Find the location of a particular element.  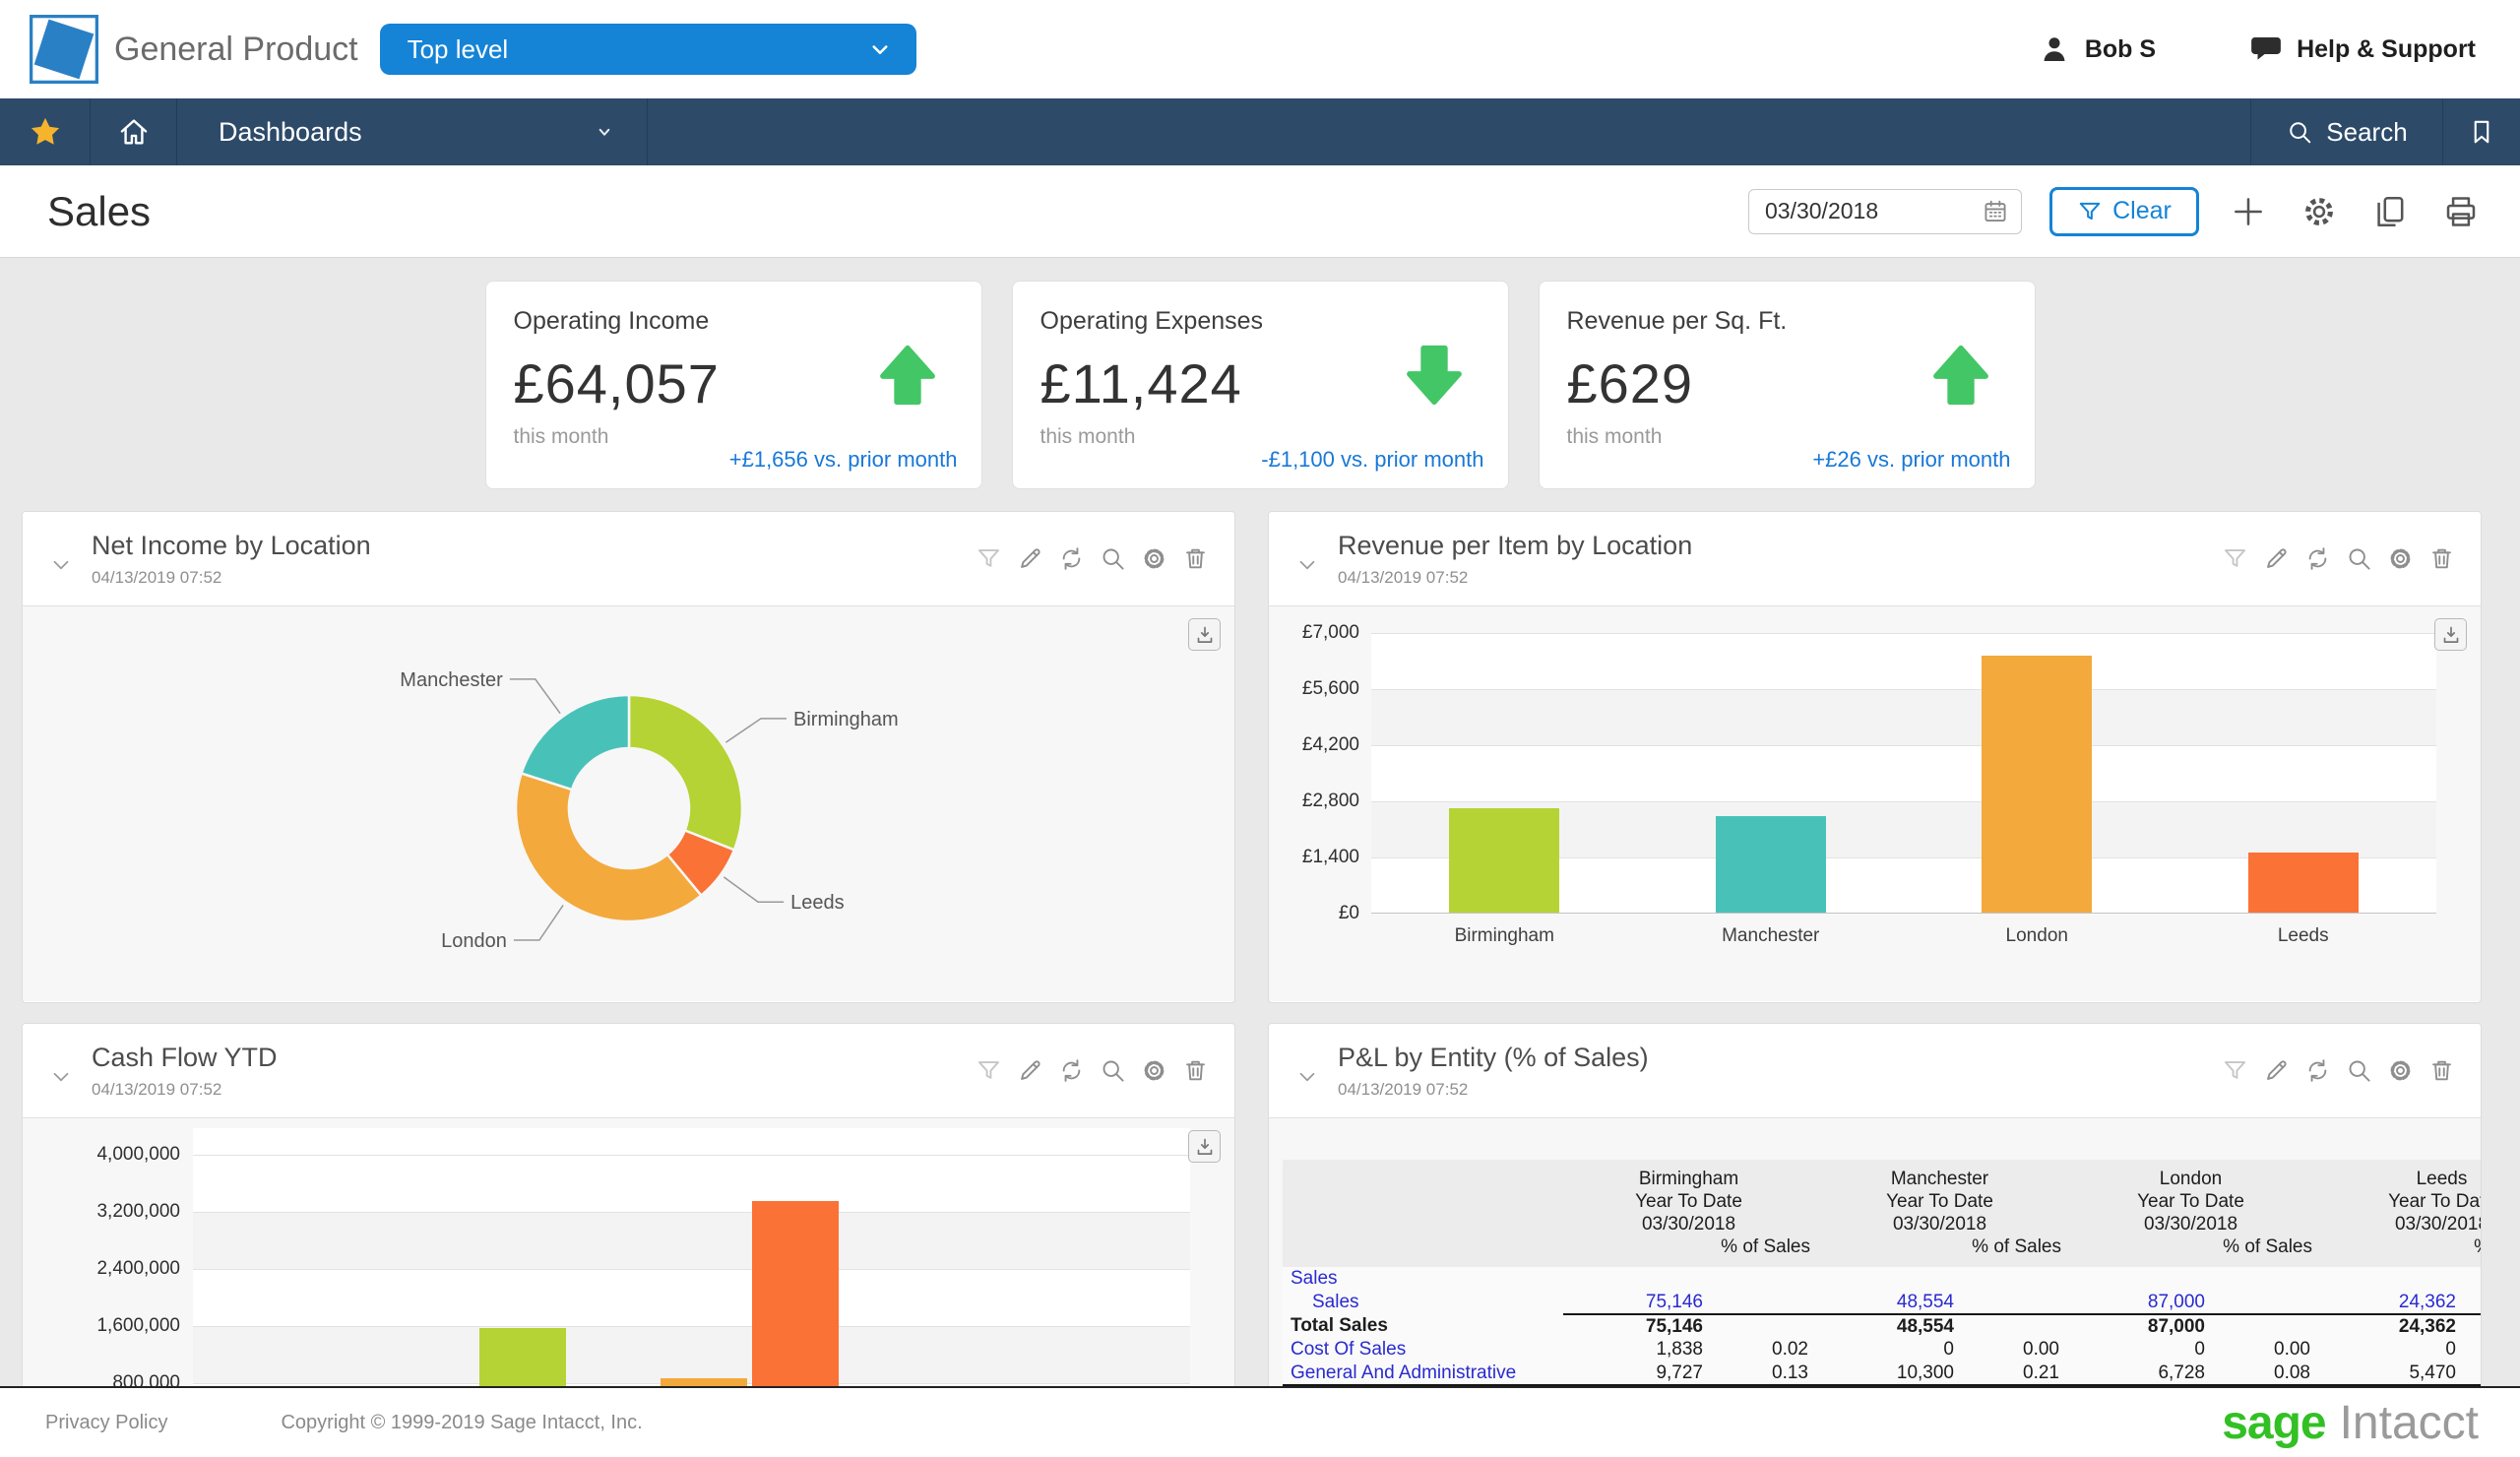

copy-icon is located at coordinates (2390, 211).